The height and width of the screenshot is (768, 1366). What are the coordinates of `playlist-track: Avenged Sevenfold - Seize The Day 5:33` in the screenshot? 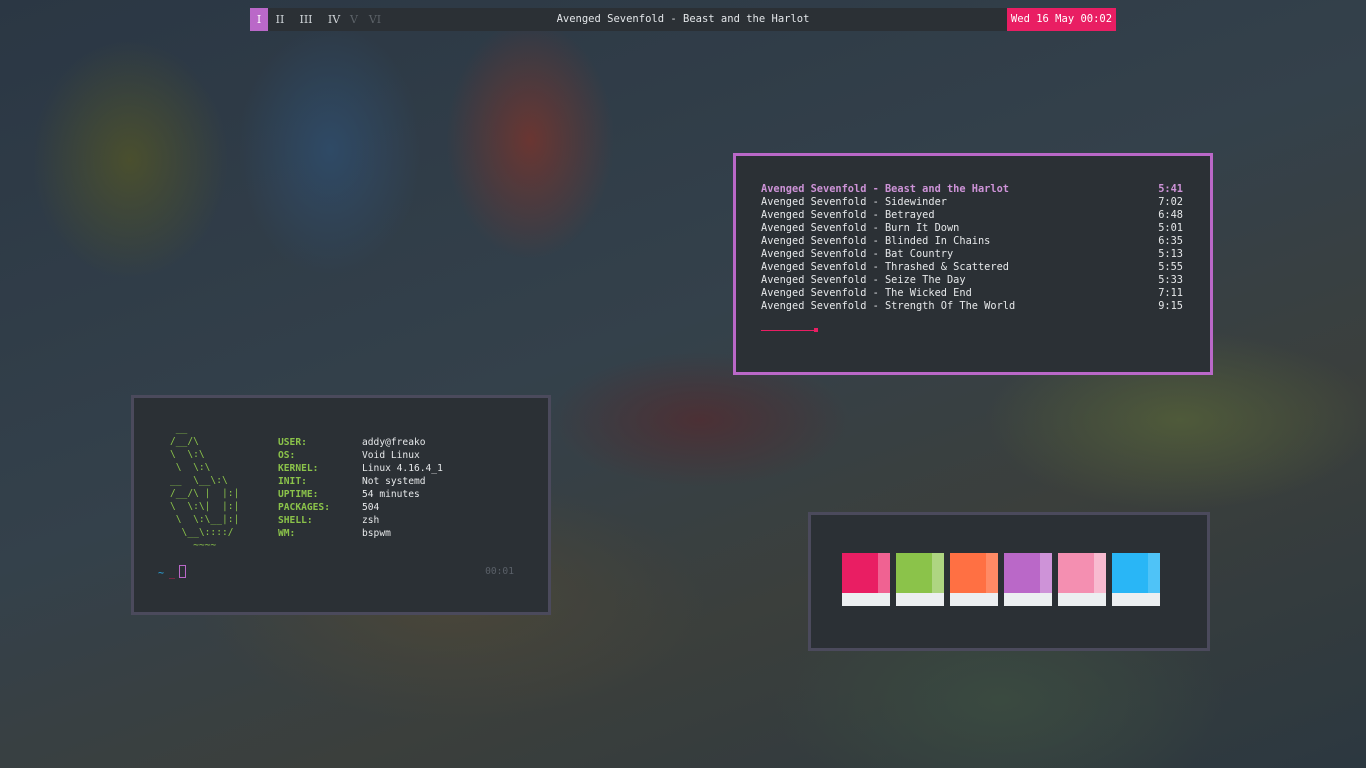 It's located at (972, 280).